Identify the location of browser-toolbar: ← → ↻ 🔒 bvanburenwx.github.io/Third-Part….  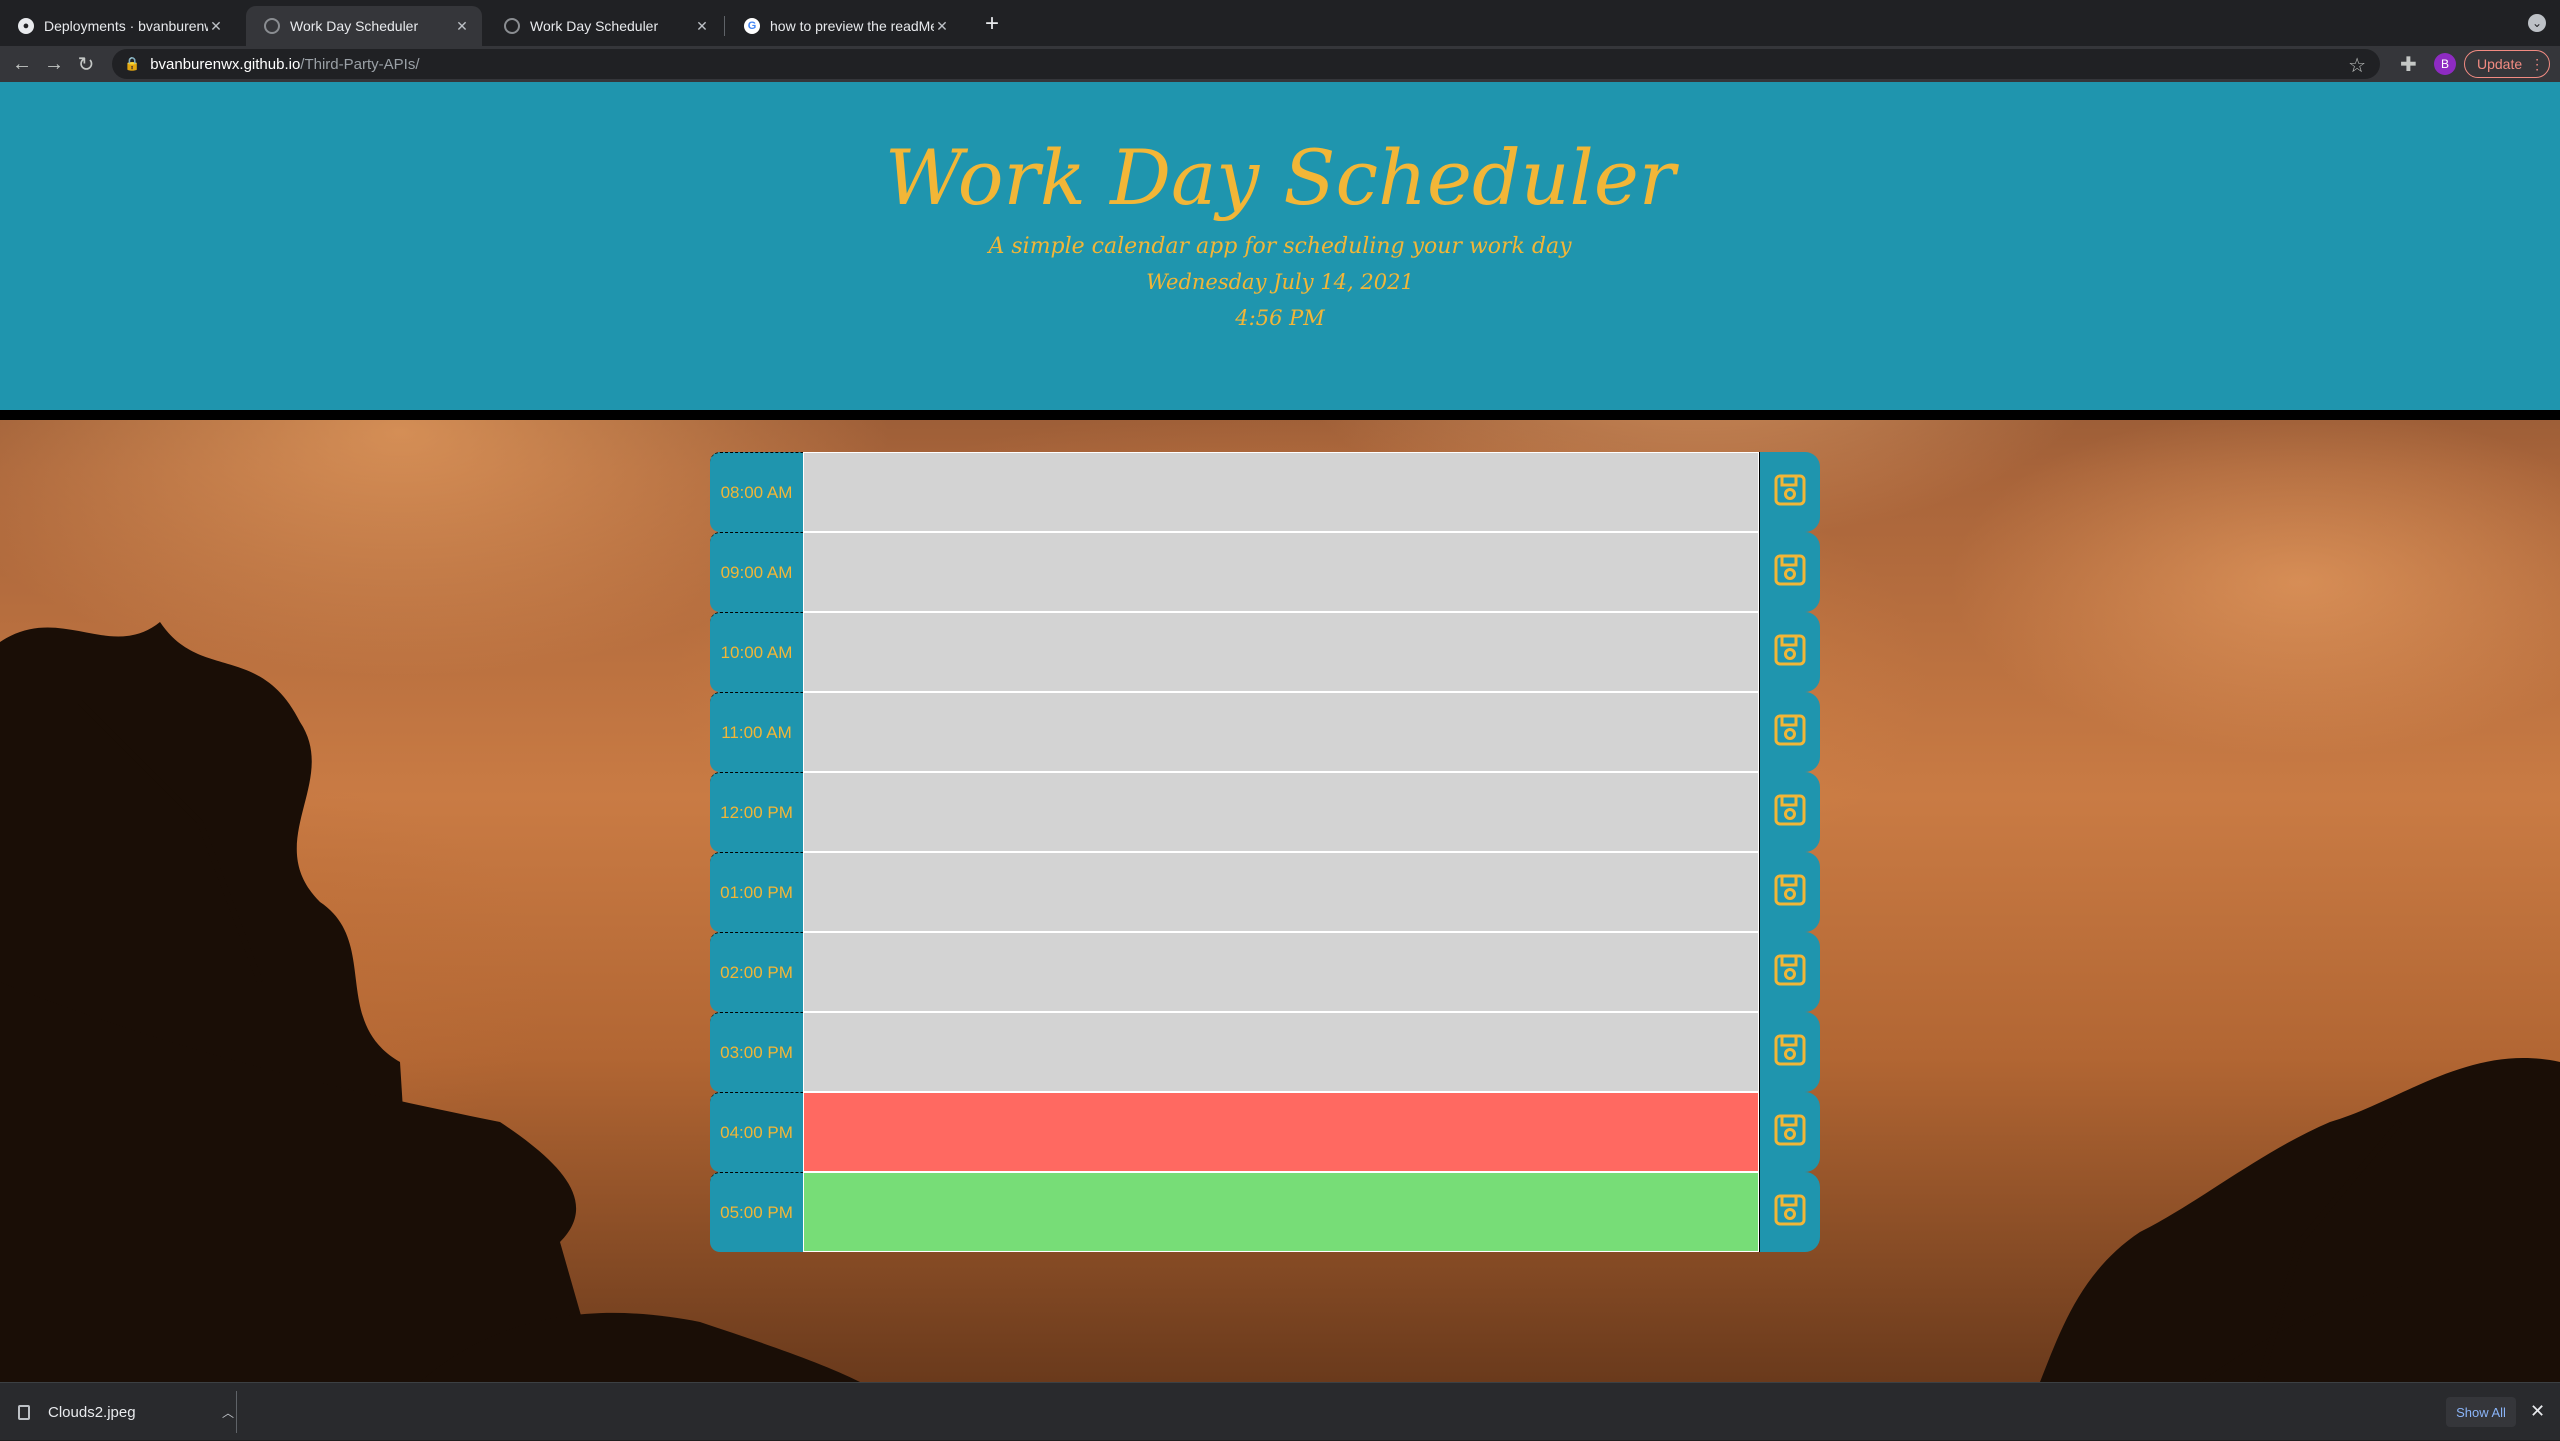
(1280, 64).